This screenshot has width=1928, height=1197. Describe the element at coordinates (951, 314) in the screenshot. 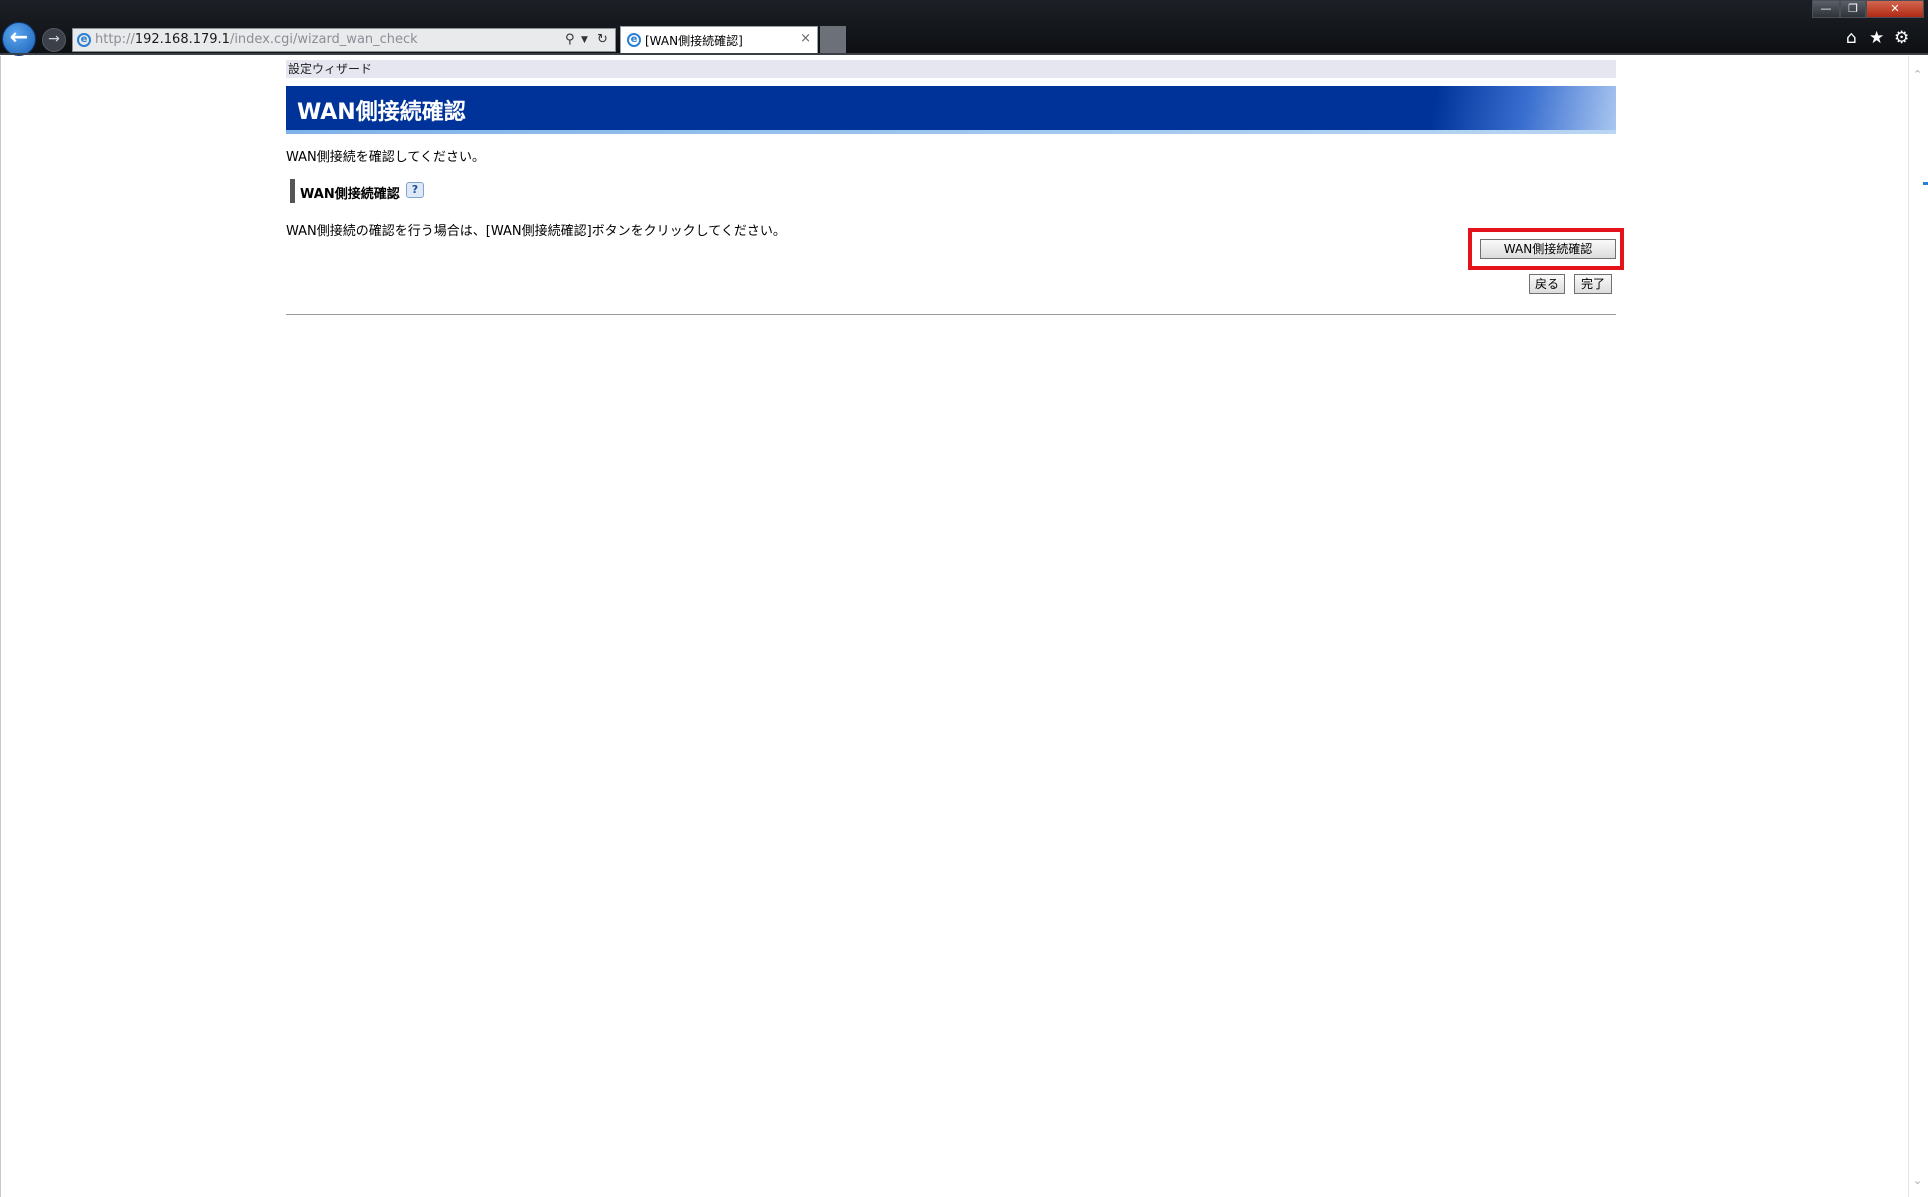

I see `bottom-divider` at that location.